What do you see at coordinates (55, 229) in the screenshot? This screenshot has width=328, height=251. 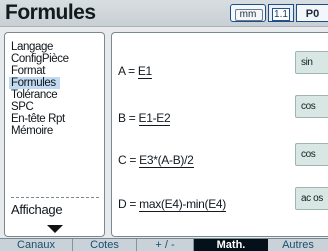 I see `scroll-down-icon` at bounding box center [55, 229].